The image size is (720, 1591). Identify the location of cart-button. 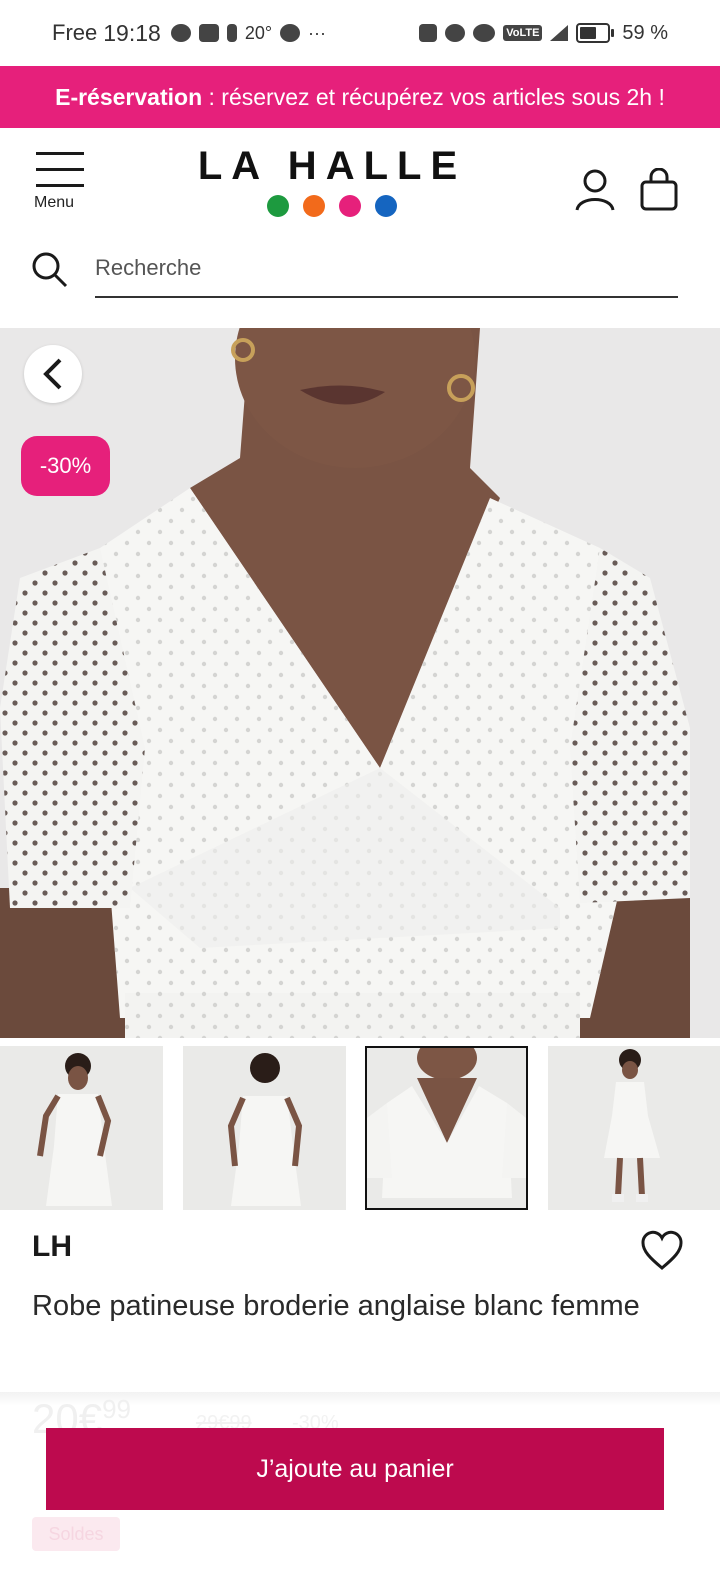
(659, 189).